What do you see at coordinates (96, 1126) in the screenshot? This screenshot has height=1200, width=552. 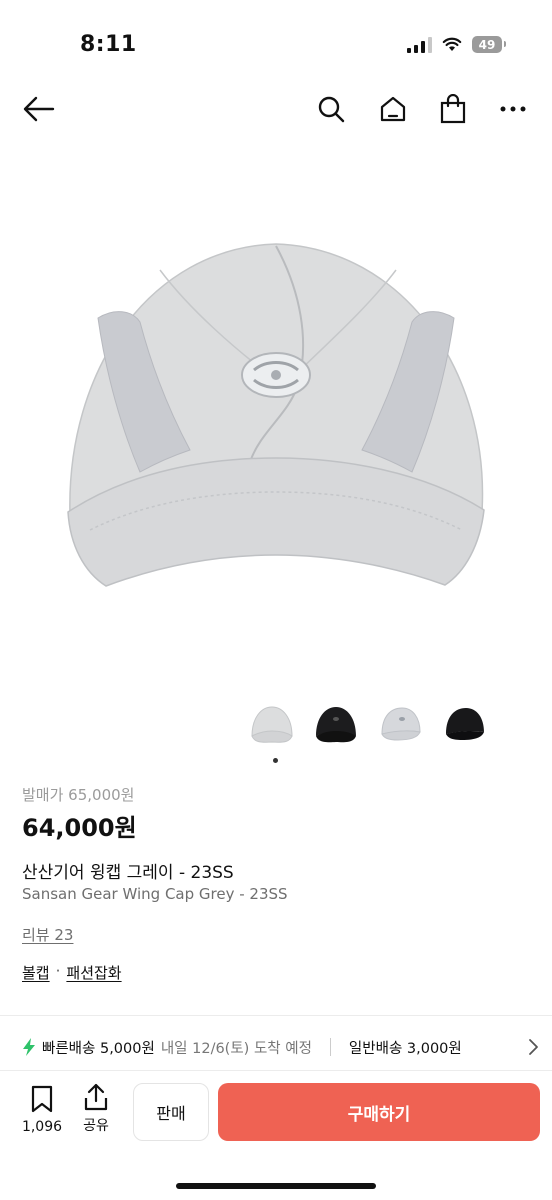 I see `share-label: 공유` at bounding box center [96, 1126].